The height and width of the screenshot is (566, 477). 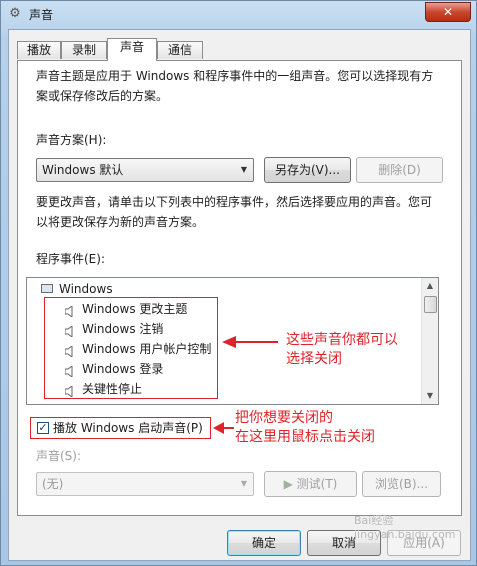 What do you see at coordinates (41, 15) in the screenshot?
I see `window-title: 声音` at bounding box center [41, 15].